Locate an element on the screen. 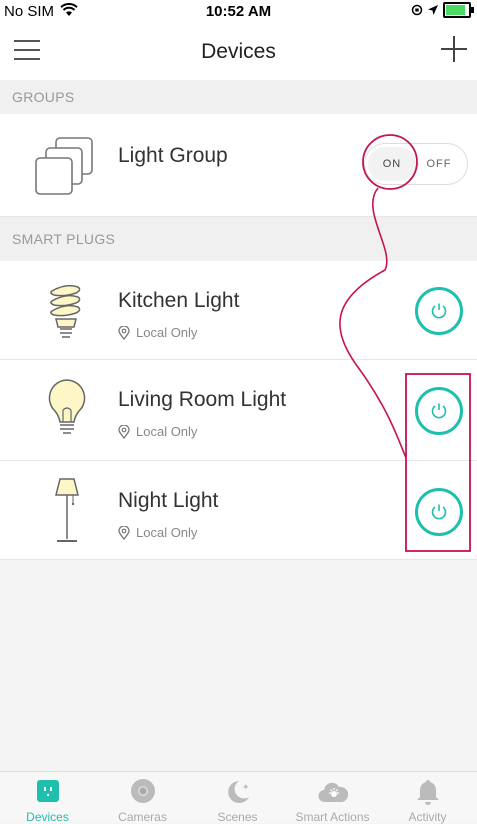  power-button-kitchen-light is located at coordinates (439, 311).